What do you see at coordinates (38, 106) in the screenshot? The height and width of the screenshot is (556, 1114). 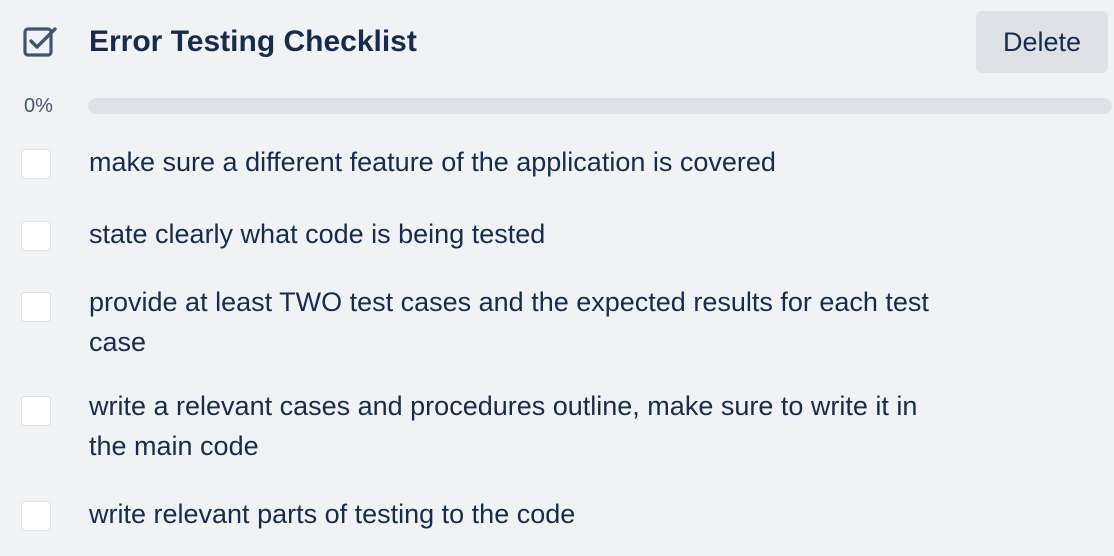 I see `progress-percentage: 0%` at bounding box center [38, 106].